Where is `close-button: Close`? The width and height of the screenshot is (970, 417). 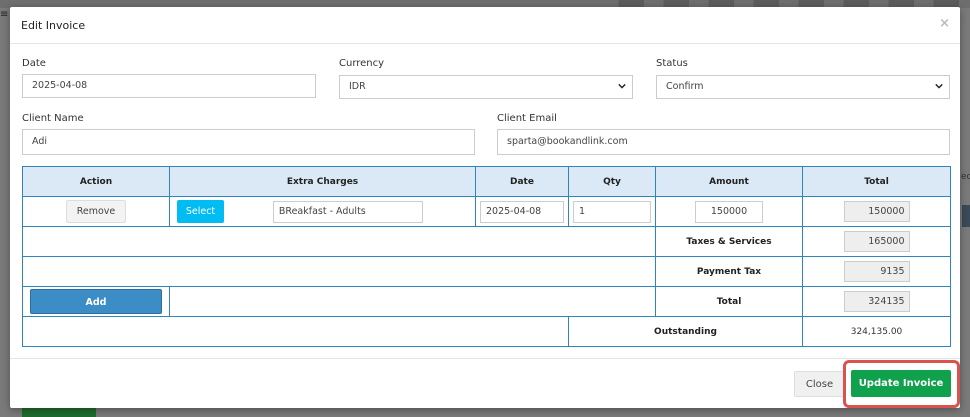
close-button: Close is located at coordinates (819, 384).